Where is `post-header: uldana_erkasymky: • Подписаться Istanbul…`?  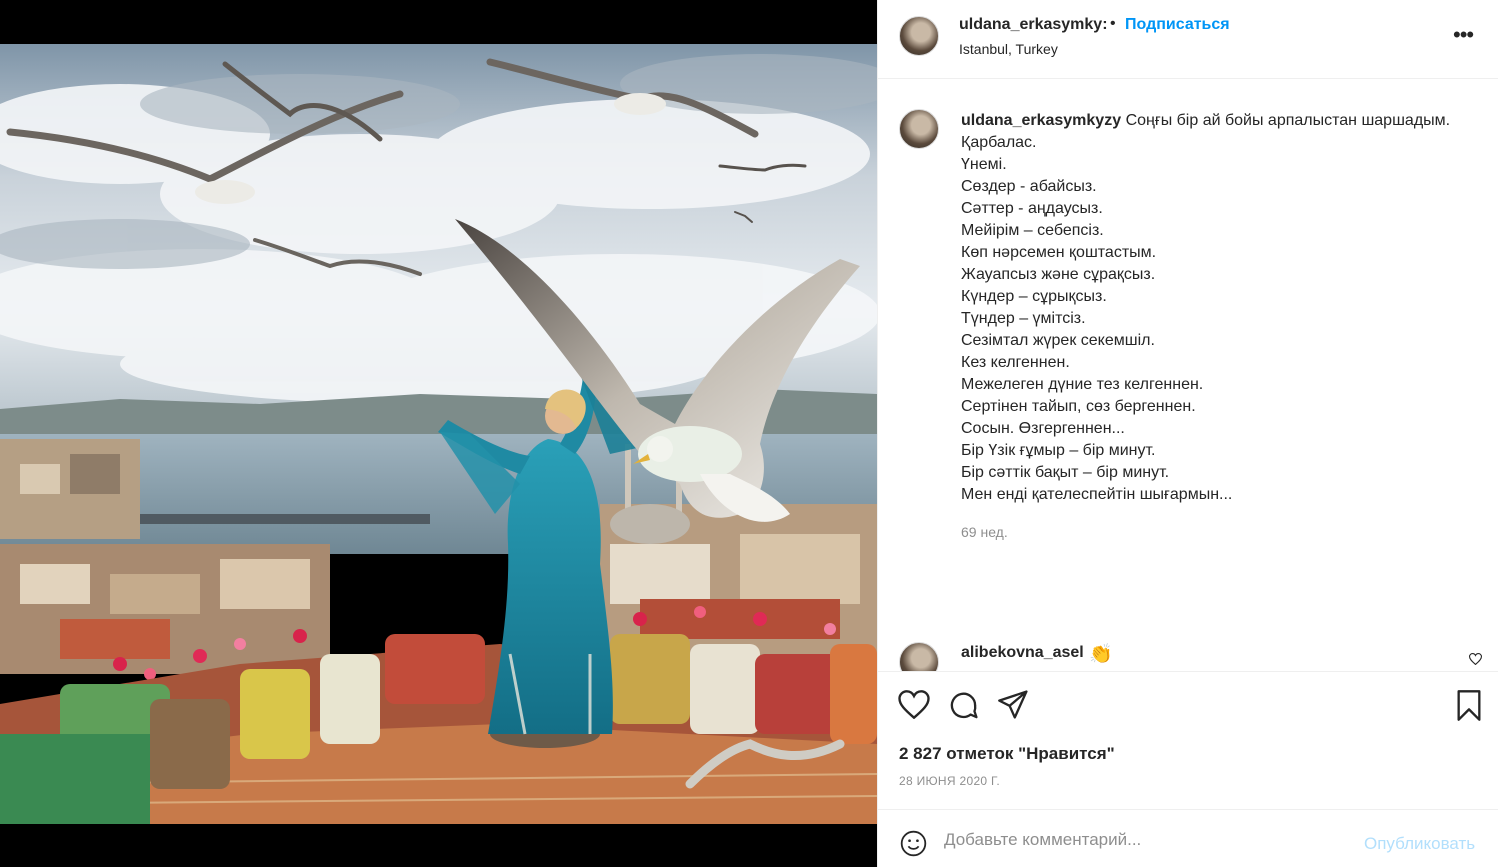 post-header: uldana_erkasymky: • Подписаться Istanbul… is located at coordinates (1188, 39).